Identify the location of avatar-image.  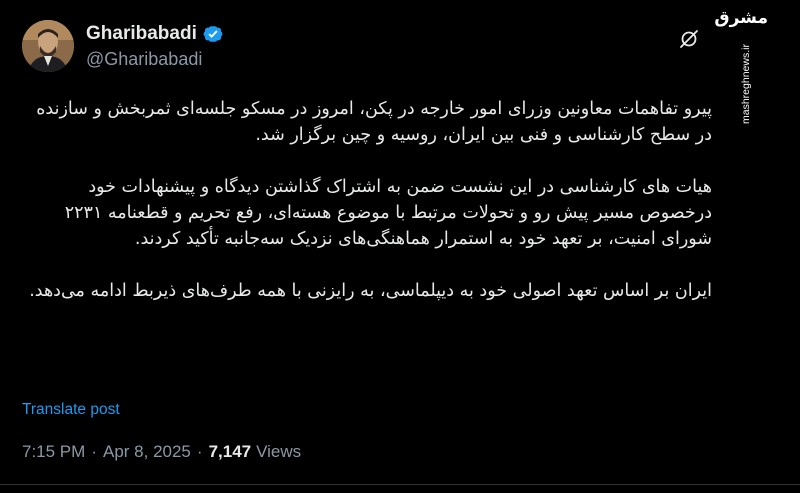
(48, 46).